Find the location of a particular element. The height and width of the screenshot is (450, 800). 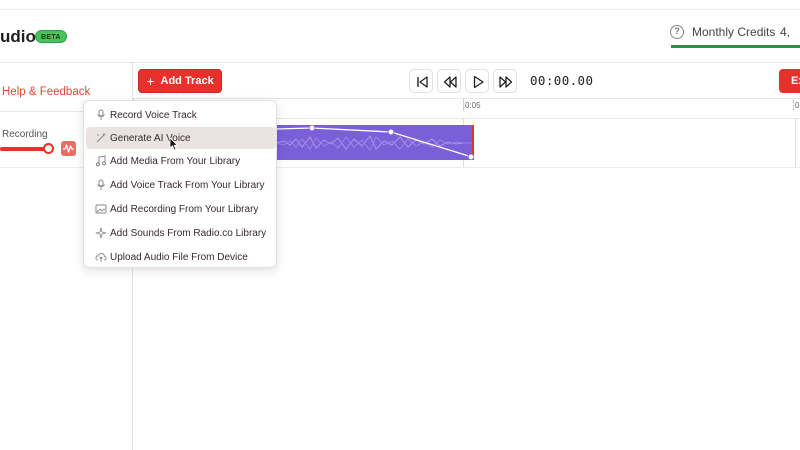

menu-item-add-sounds-from-radio-co: Add Sounds From Radio.co Library is located at coordinates (181, 233).